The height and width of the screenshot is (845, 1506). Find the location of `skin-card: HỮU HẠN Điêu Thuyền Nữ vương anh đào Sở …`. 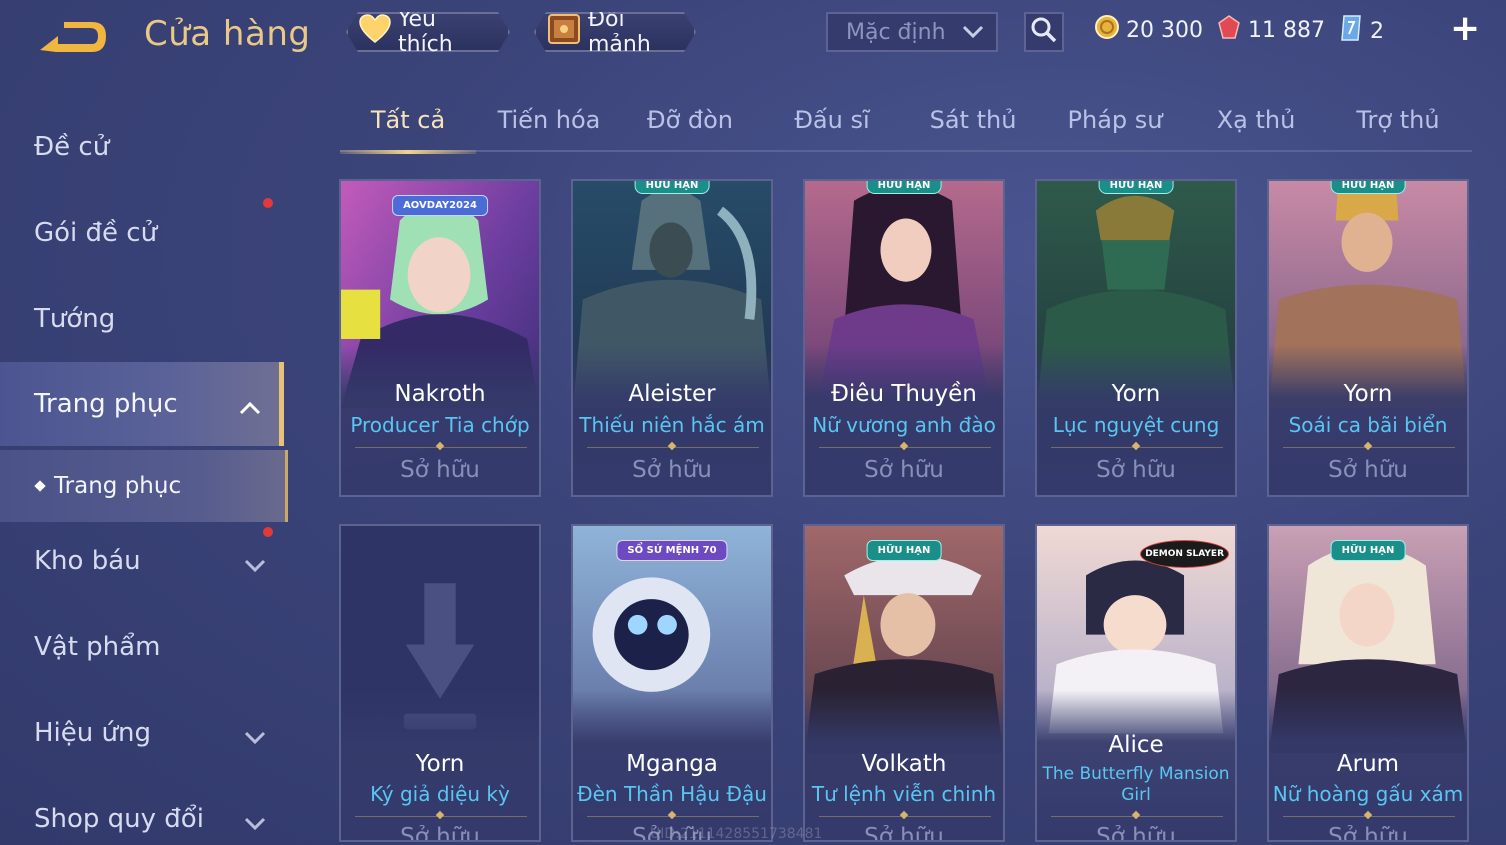

skin-card: HỮU HẠN Điêu Thuyền Nữ vương anh đào Sở … is located at coordinates (904, 338).